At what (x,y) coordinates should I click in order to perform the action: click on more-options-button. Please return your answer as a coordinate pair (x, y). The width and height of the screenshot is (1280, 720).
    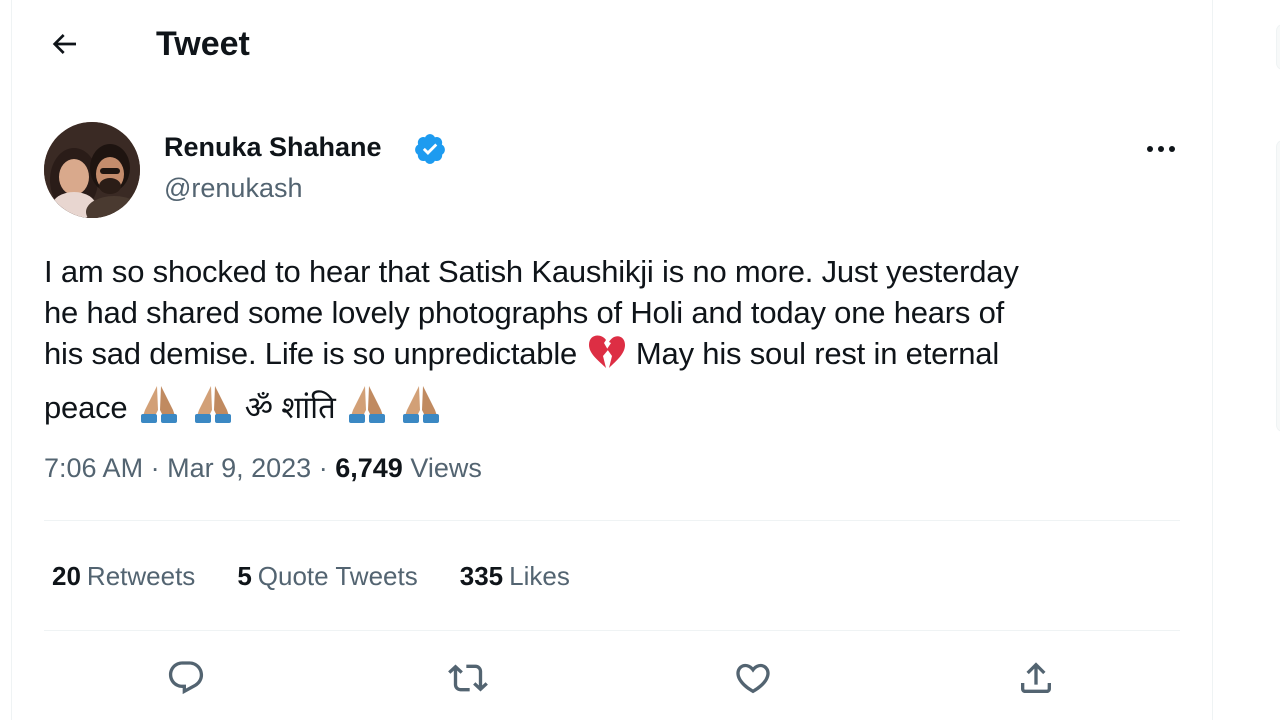
    Looking at the image, I should click on (1161, 149).